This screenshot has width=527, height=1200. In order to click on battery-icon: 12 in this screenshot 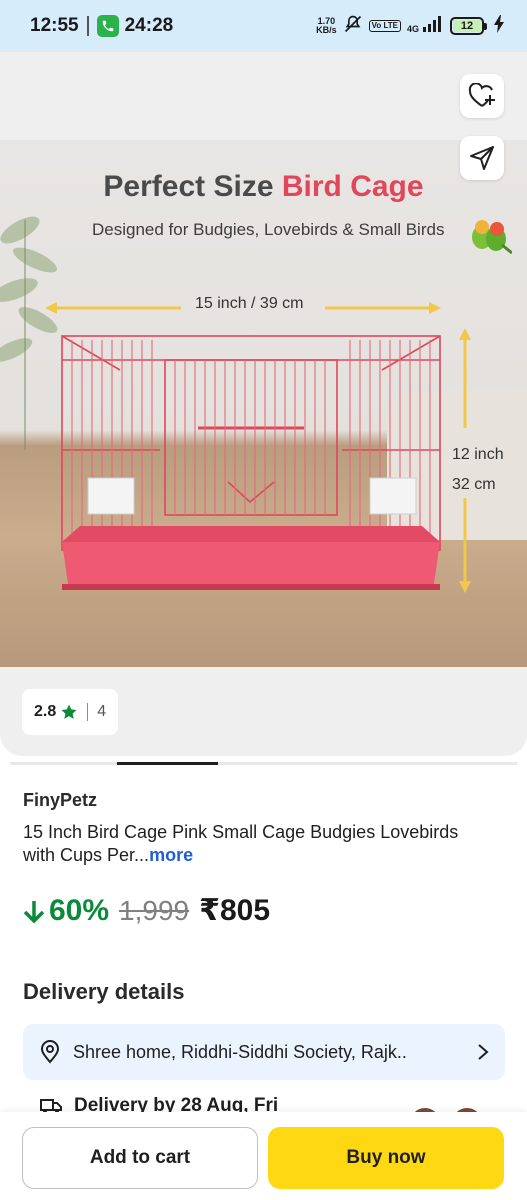, I will do `click(468, 26)`.